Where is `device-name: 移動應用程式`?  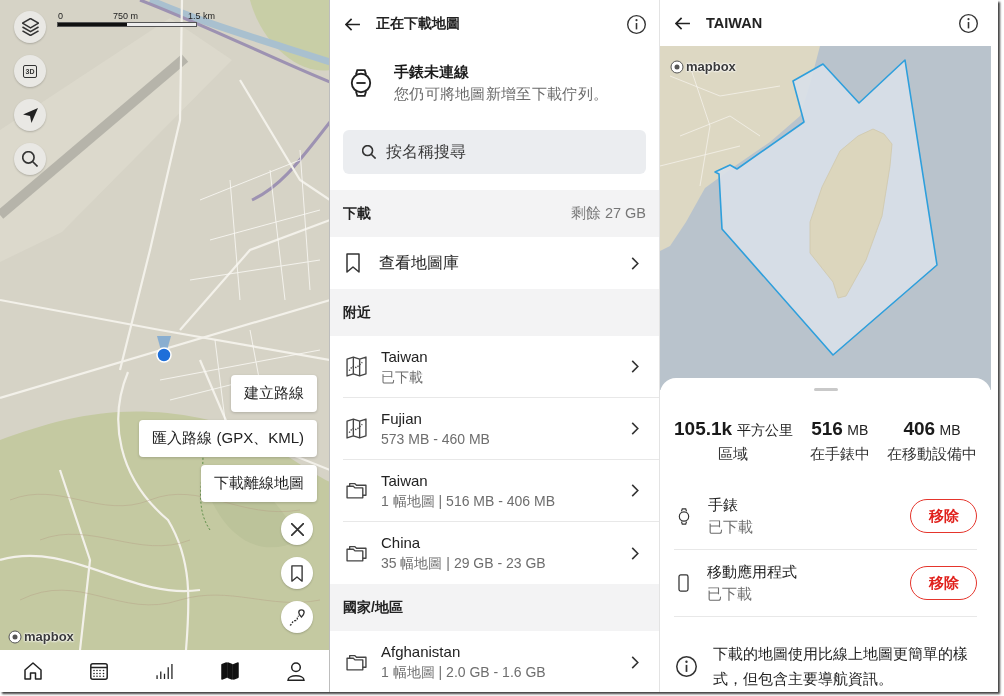 device-name: 移動應用程式 is located at coordinates (752, 572).